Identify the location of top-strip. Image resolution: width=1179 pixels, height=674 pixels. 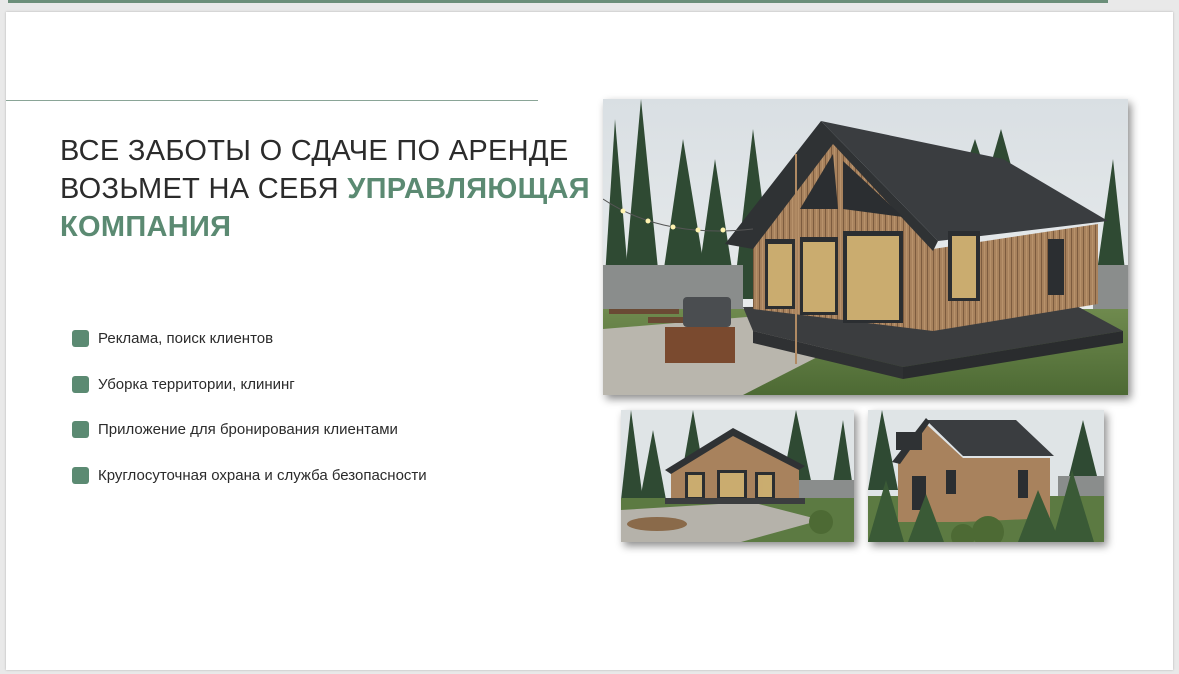
(589, 2).